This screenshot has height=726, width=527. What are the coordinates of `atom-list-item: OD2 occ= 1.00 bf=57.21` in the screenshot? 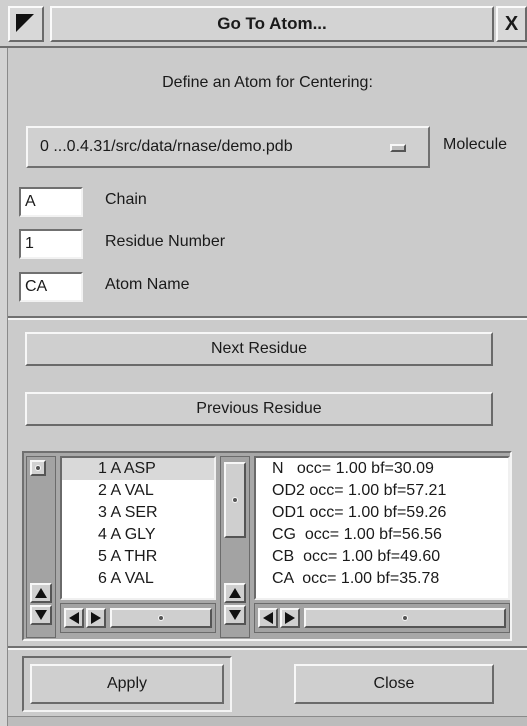 It's located at (382, 491).